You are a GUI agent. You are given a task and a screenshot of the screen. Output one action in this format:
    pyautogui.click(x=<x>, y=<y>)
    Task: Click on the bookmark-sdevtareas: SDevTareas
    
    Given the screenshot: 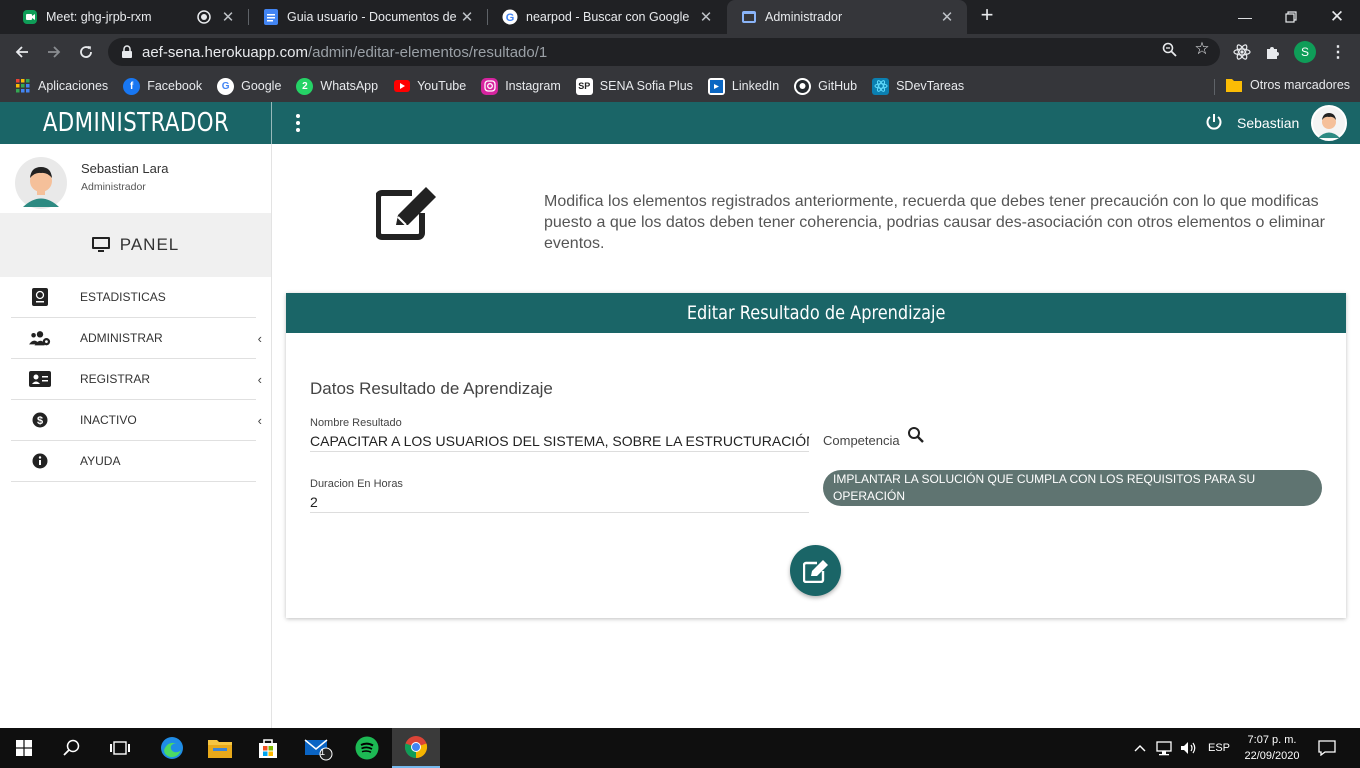 What is the action you would take?
    pyautogui.click(x=918, y=86)
    